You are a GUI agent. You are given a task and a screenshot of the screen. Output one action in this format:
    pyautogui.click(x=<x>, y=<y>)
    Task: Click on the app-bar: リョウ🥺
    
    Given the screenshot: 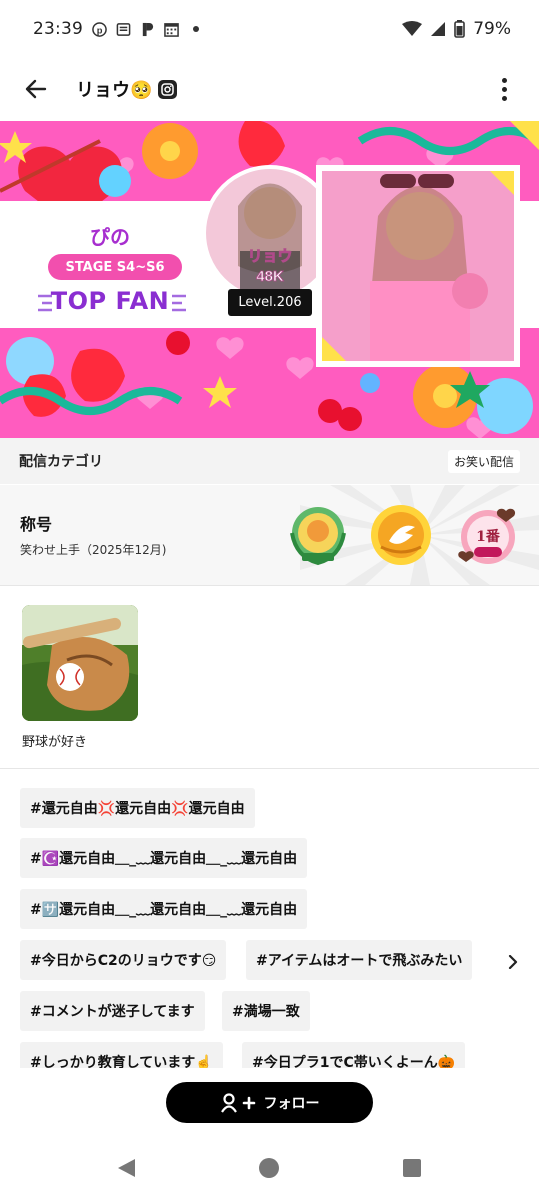 What is the action you would take?
    pyautogui.click(x=269, y=89)
    